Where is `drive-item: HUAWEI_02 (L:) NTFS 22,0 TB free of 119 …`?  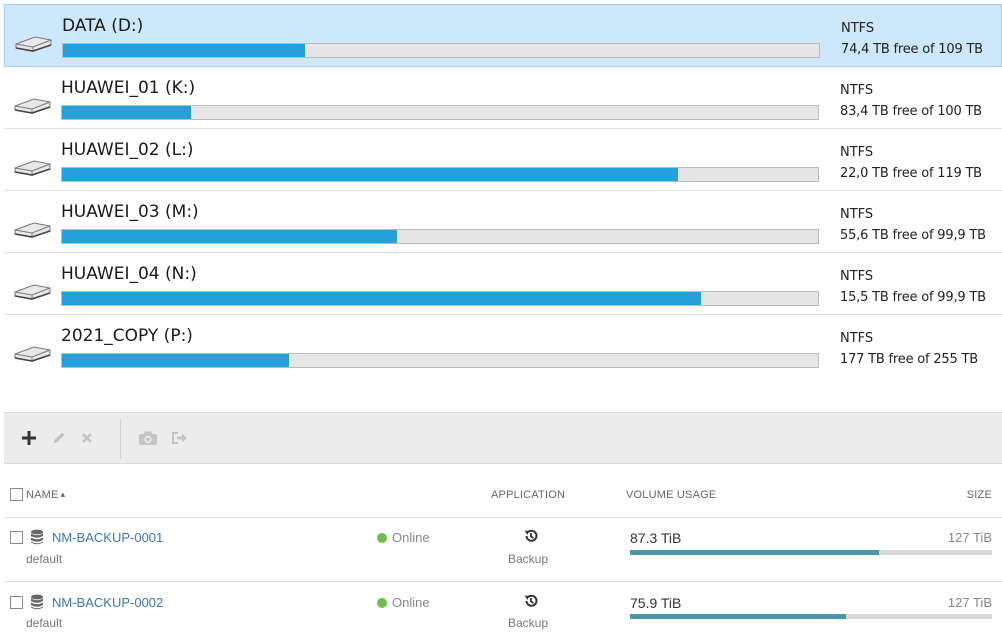 drive-item: HUAWEI_02 (L:) NTFS 22,0 TB free of 119 … is located at coordinates (503, 160).